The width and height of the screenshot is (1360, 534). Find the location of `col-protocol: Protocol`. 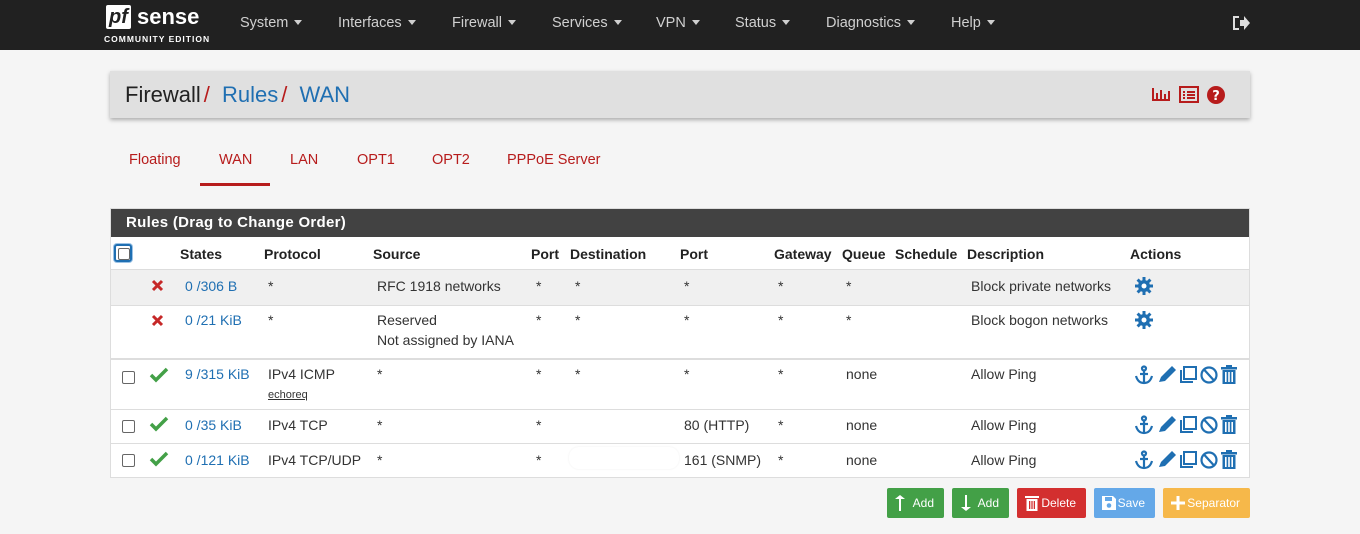

col-protocol: Protocol is located at coordinates (292, 254).